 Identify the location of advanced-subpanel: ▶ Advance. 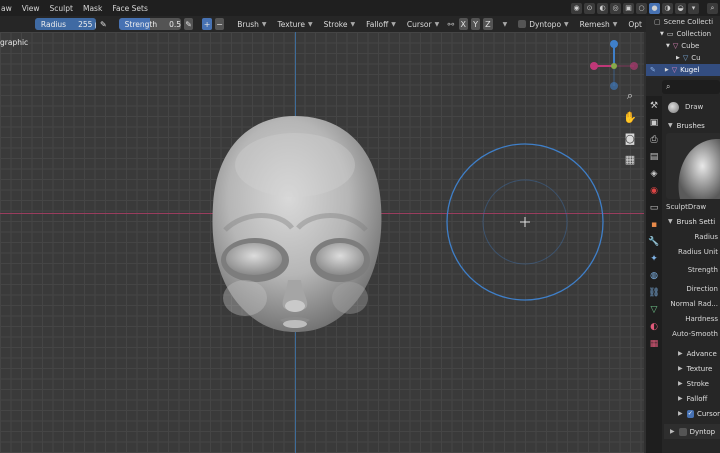
(692, 353).